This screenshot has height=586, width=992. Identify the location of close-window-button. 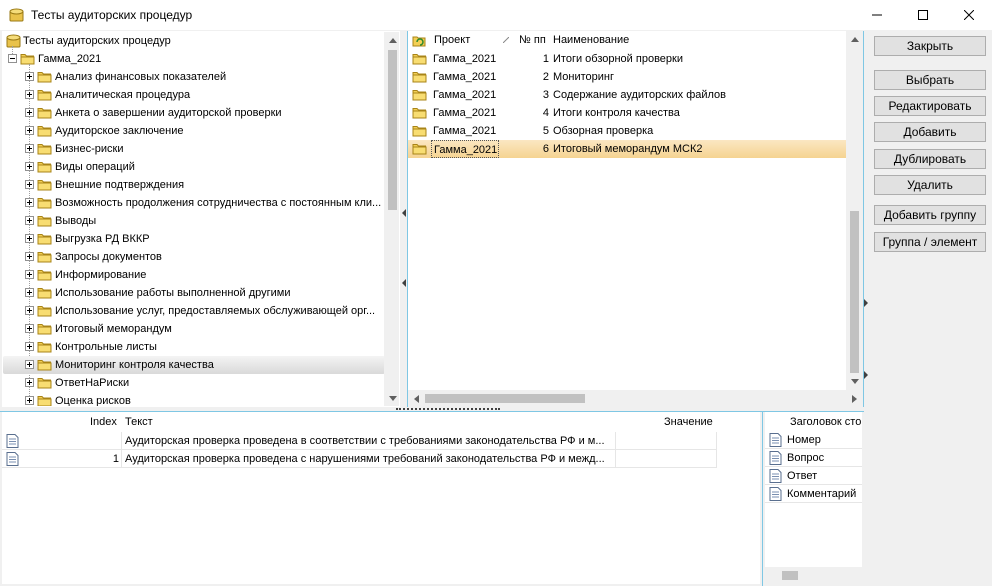
(969, 15).